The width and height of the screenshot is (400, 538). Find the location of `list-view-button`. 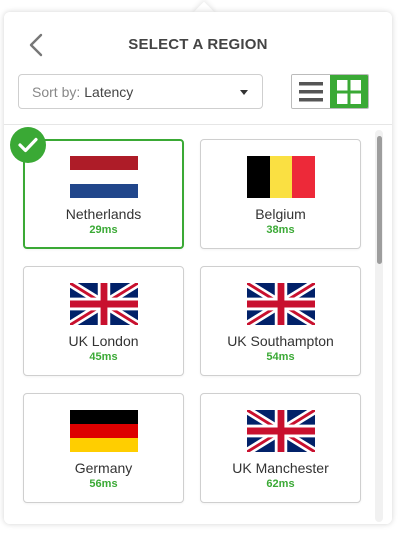

list-view-button is located at coordinates (311, 91).